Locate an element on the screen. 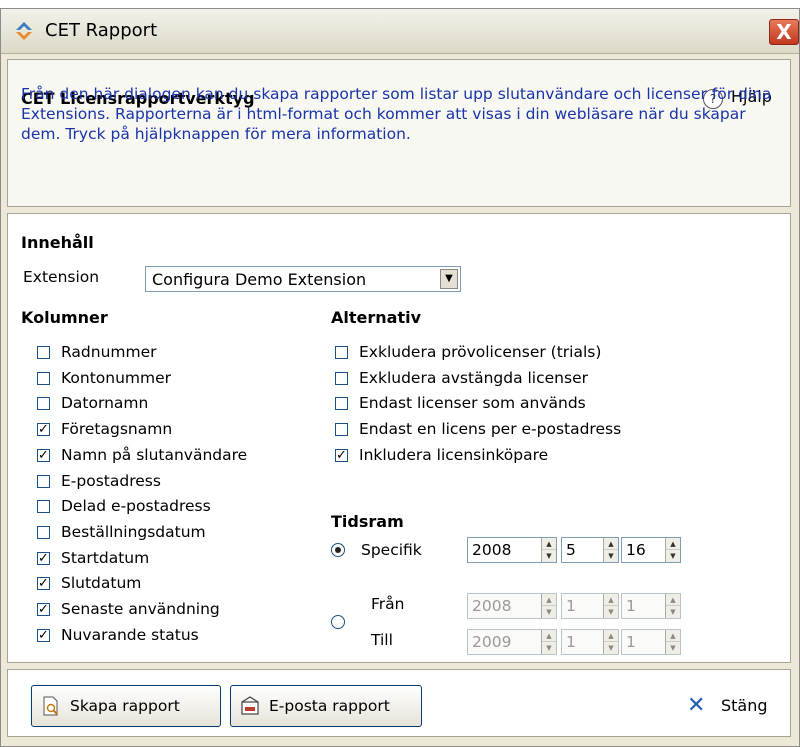  checkbox-label: Slutdatum is located at coordinates (101, 583).